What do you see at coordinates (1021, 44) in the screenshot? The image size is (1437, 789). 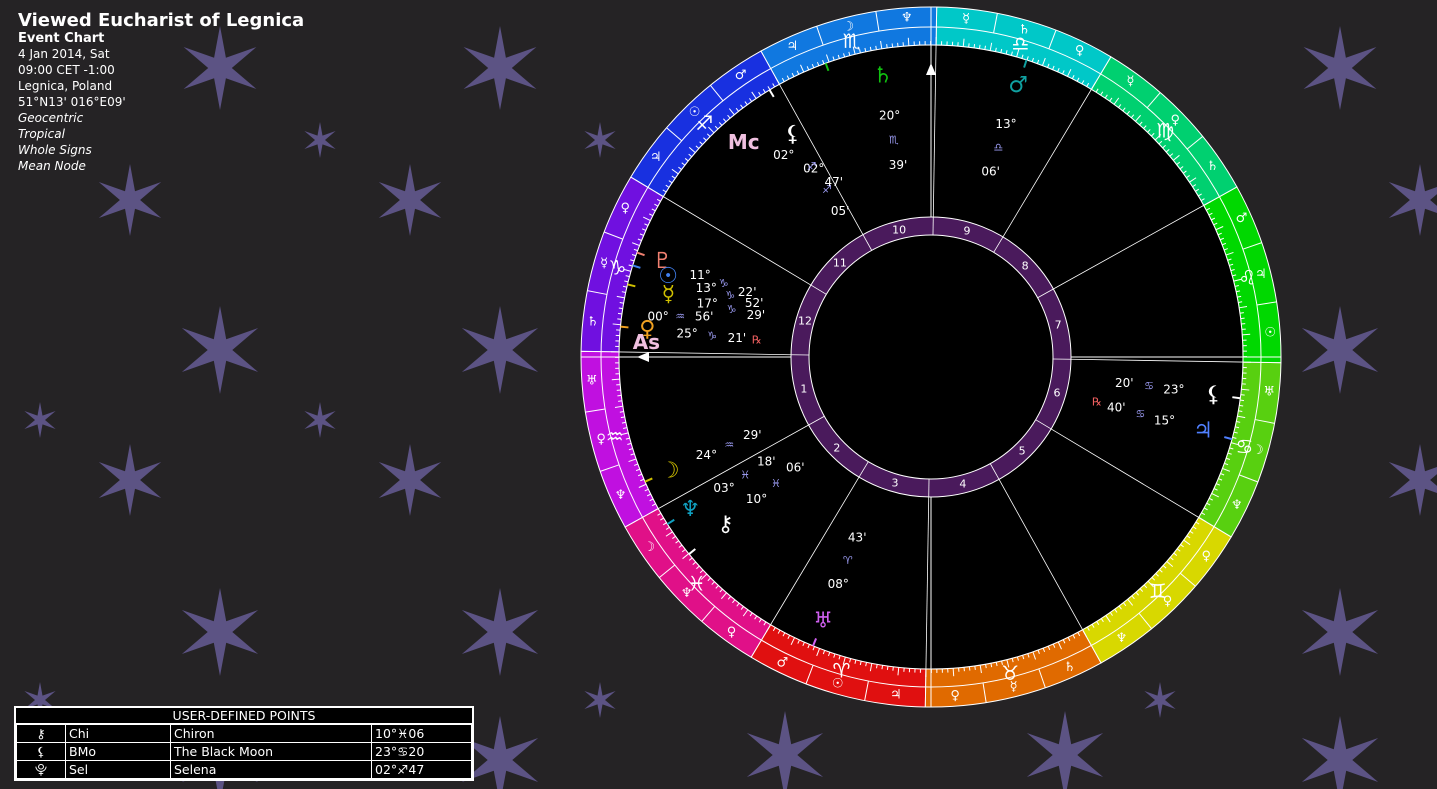 I see `libra-icon: ♎` at bounding box center [1021, 44].